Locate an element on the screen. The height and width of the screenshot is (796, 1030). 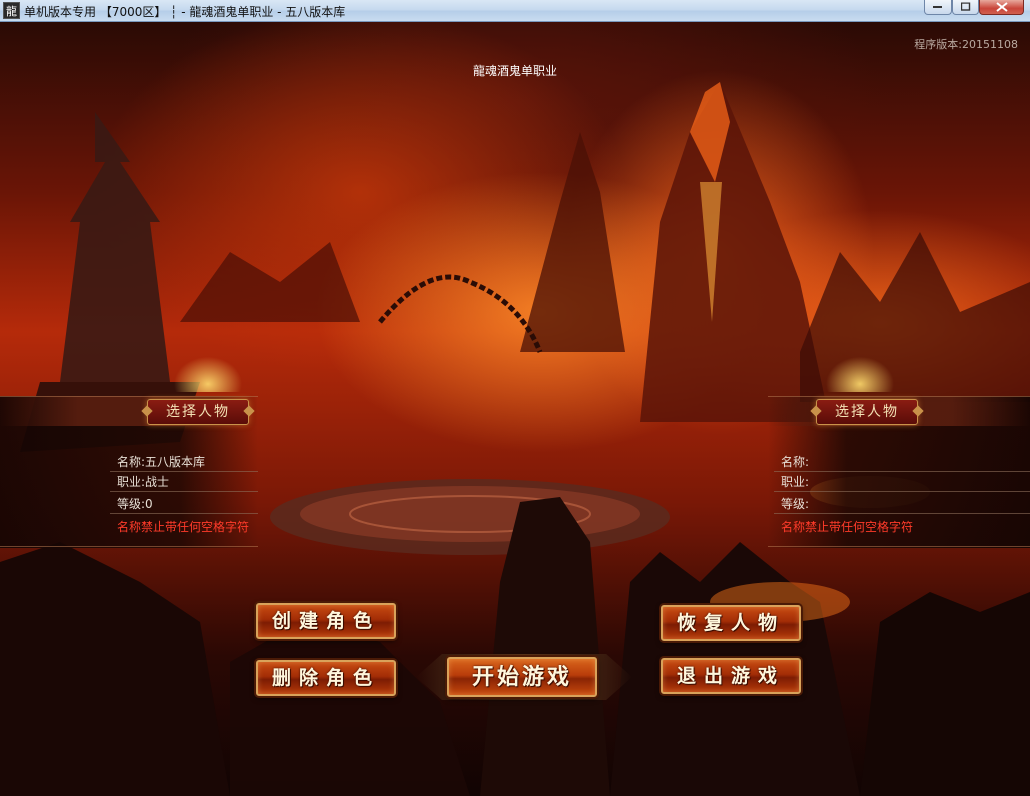
app-icon: 龍 is located at coordinates (11, 10).